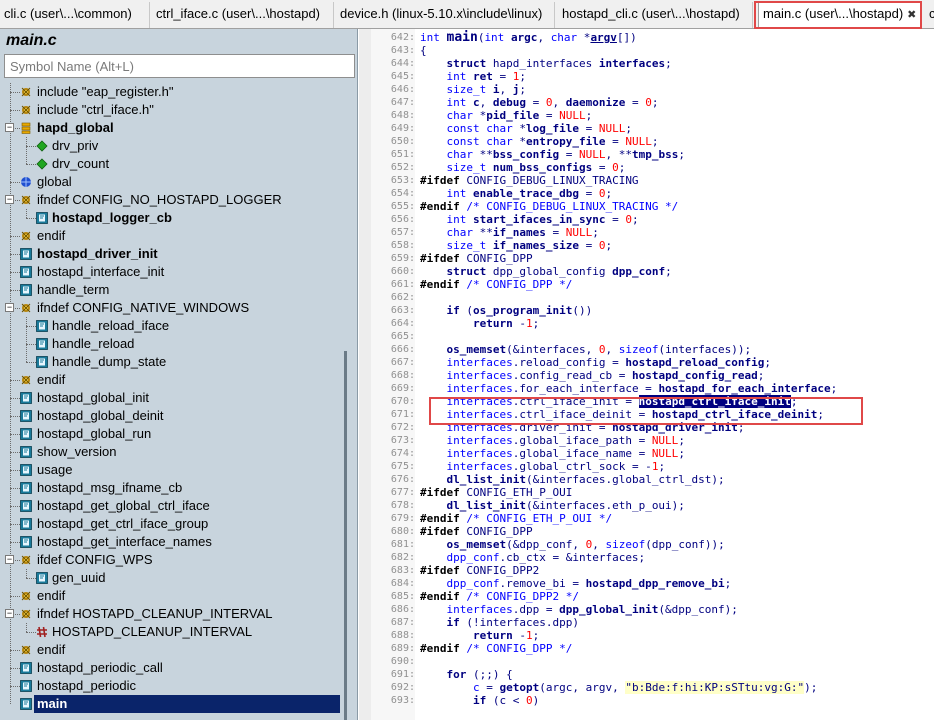 Image resolution: width=934 pixels, height=720 pixels. What do you see at coordinates (646, 518) in the screenshot?
I see `code-line: 679: #endif /* CONFIG_ETH_P_OUI */` at bounding box center [646, 518].